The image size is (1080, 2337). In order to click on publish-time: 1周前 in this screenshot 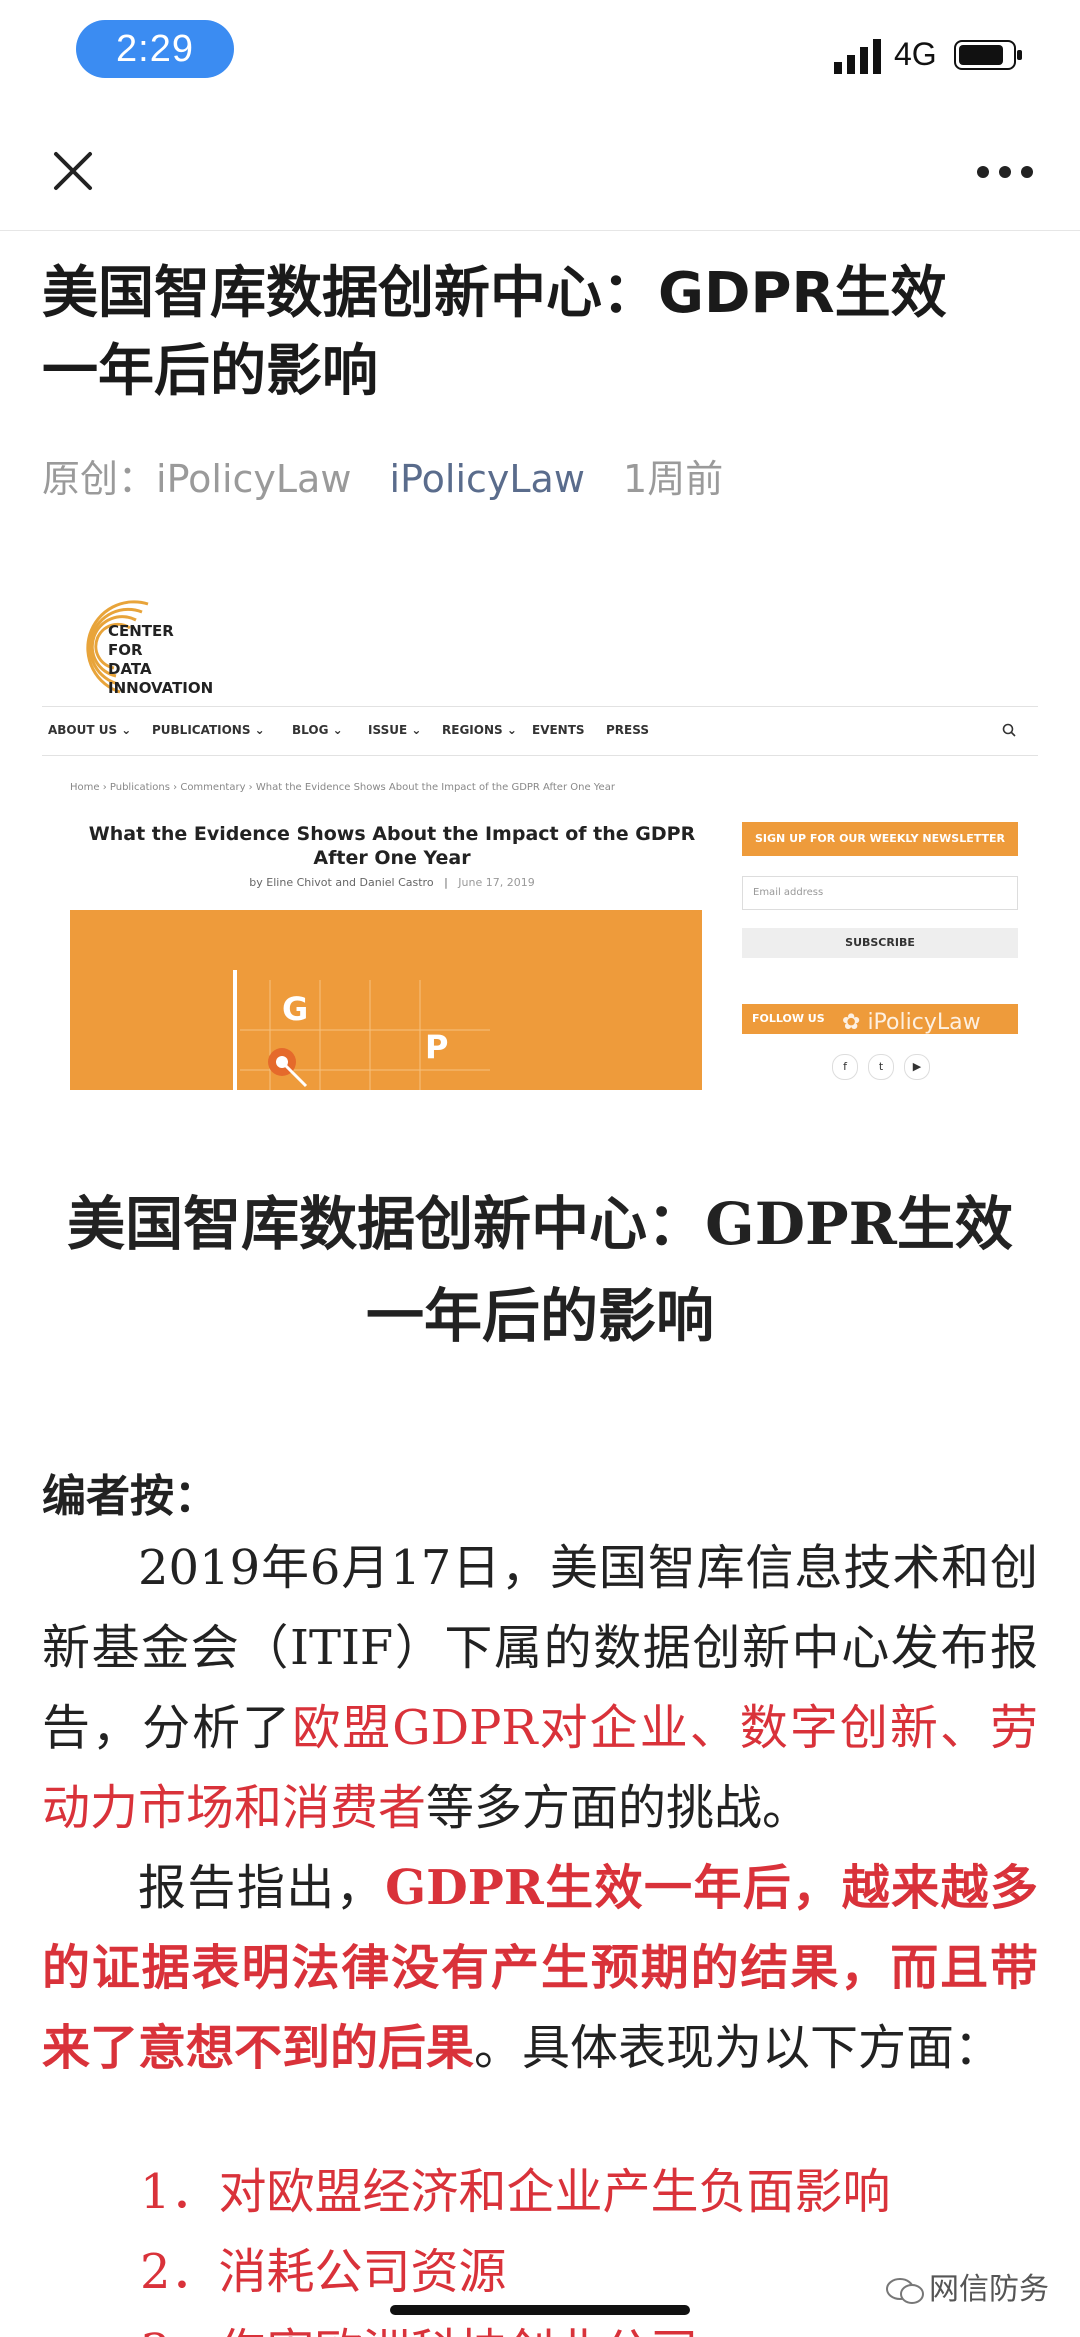, I will do `click(673, 479)`.